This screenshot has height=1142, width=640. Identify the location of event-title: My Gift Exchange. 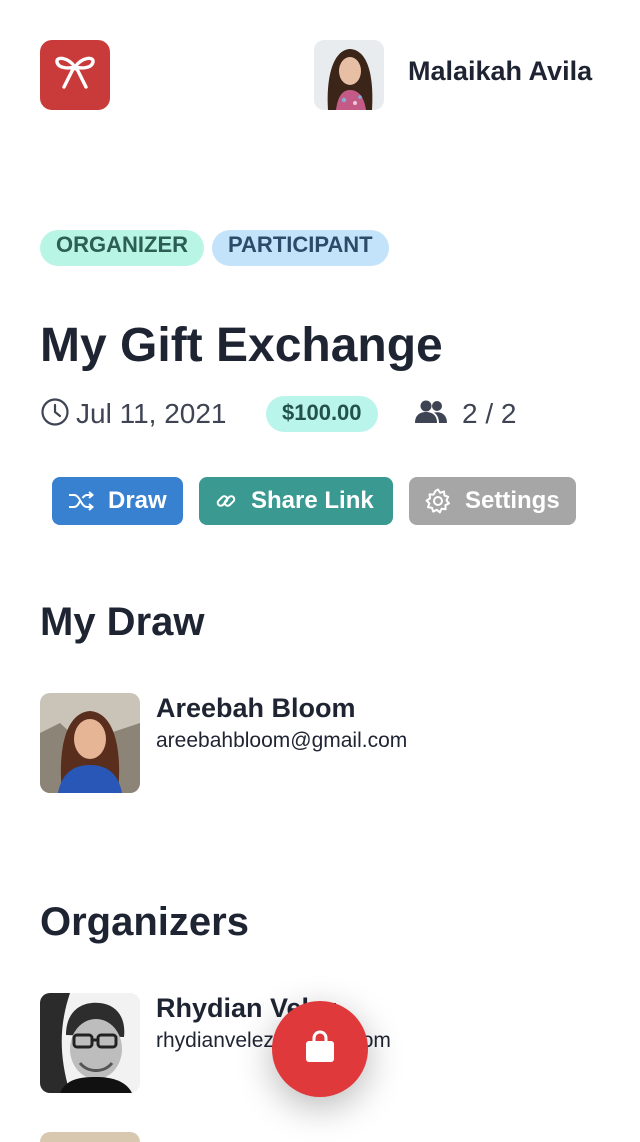
(241, 345).